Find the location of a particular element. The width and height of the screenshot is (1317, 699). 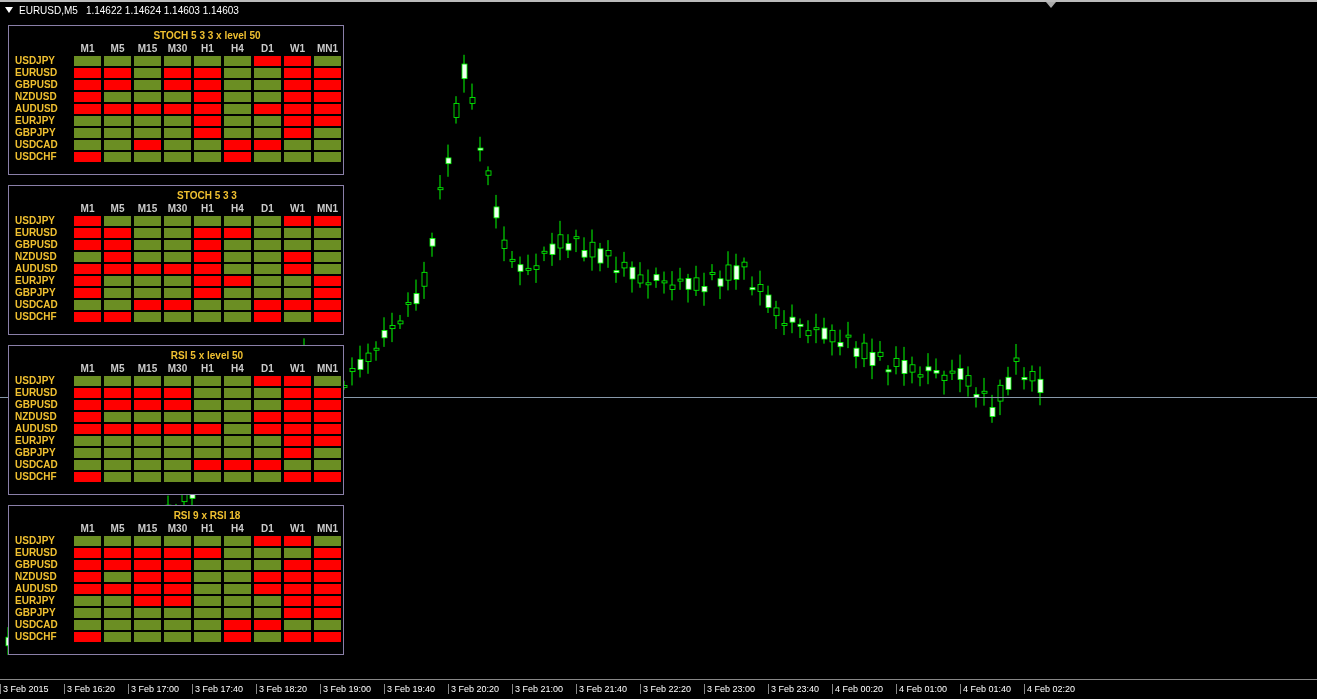

time-axis-label: 3 Feb 19:40 is located at coordinates (416, 689).